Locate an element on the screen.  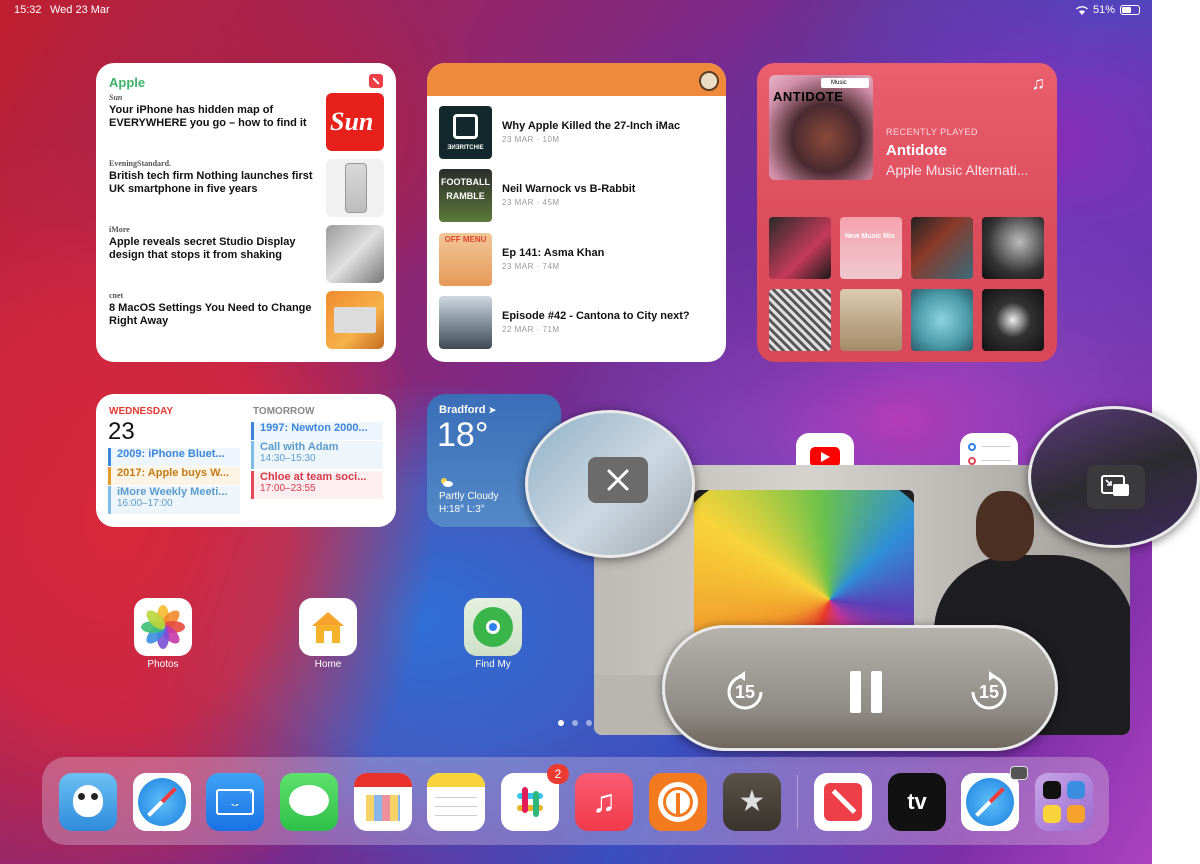
calendar-event: iMore Weekly Meeti... 16:00–17:00 is located at coordinates (174, 500).